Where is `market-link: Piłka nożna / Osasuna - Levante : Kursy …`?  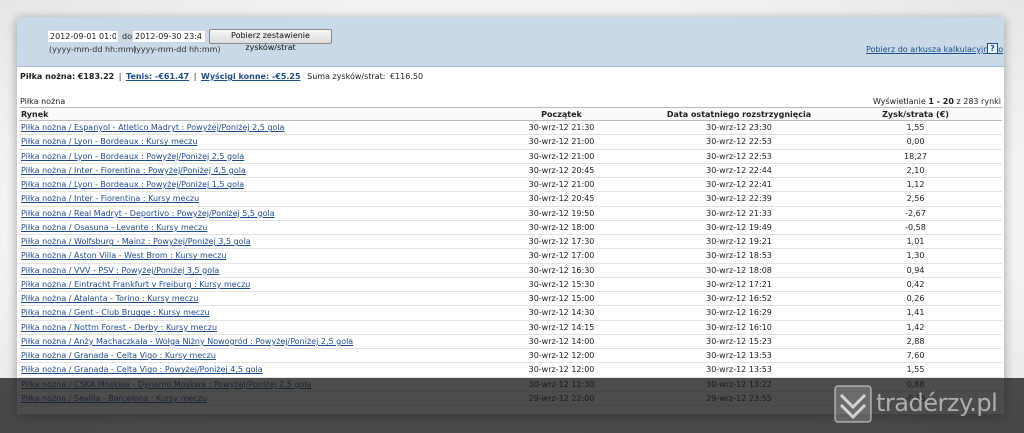
market-link: Piłka nożna / Osasuna - Levante : Kursy … is located at coordinates (114, 227).